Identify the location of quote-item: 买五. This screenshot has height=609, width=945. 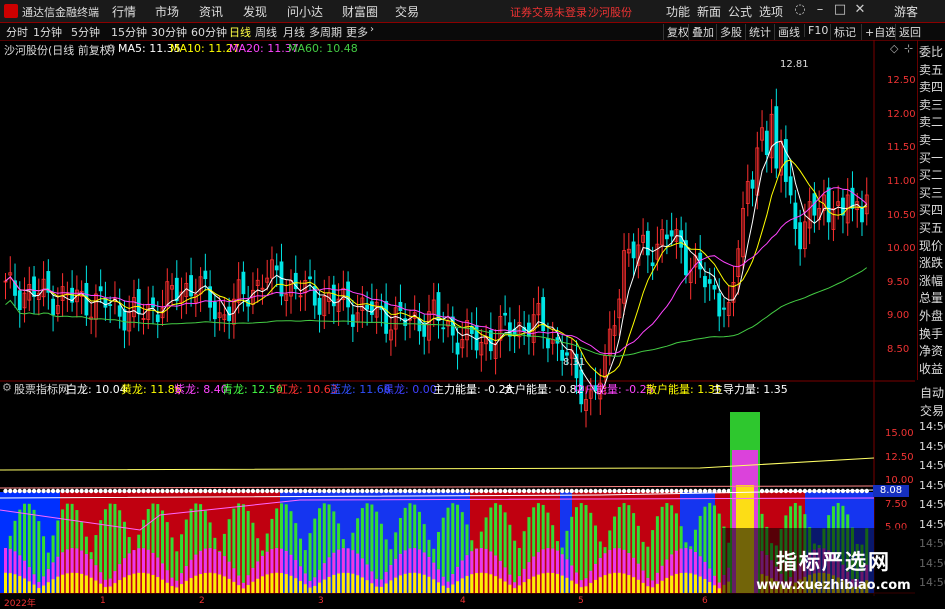
(931, 228).